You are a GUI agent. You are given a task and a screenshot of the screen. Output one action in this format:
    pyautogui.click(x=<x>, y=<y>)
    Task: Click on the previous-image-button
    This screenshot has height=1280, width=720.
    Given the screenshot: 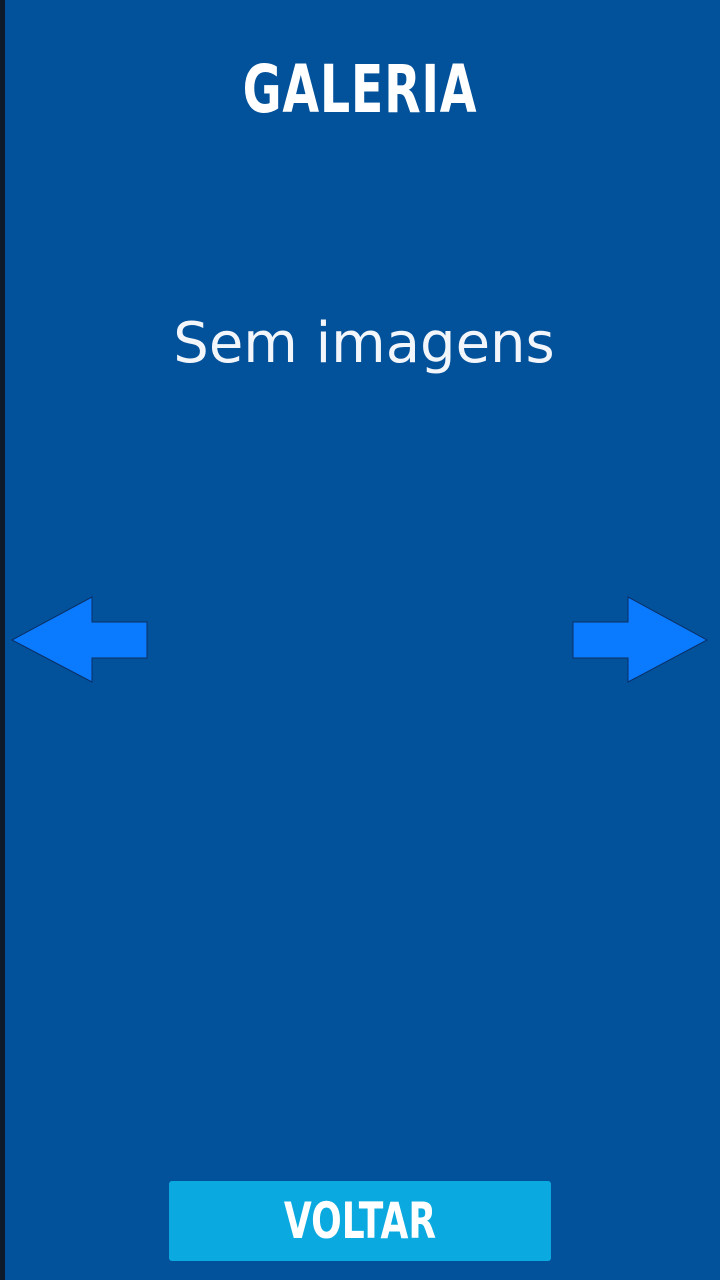 What is the action you would take?
    pyautogui.click(x=80, y=640)
    